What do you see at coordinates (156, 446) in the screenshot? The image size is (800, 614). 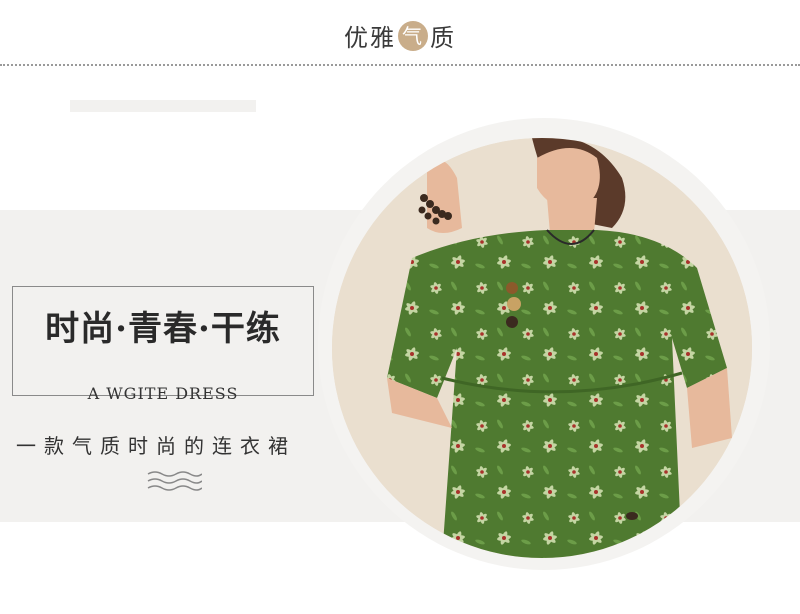 I see `subtitle-chinese: 一款气质时尚的连衣裙` at bounding box center [156, 446].